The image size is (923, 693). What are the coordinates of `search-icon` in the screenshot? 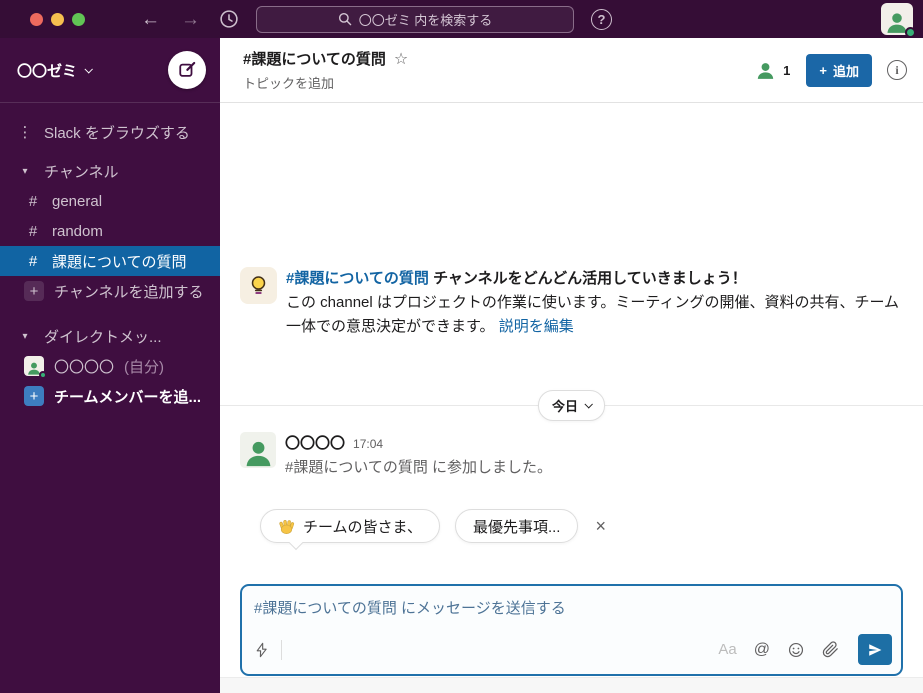 It's located at (345, 19).